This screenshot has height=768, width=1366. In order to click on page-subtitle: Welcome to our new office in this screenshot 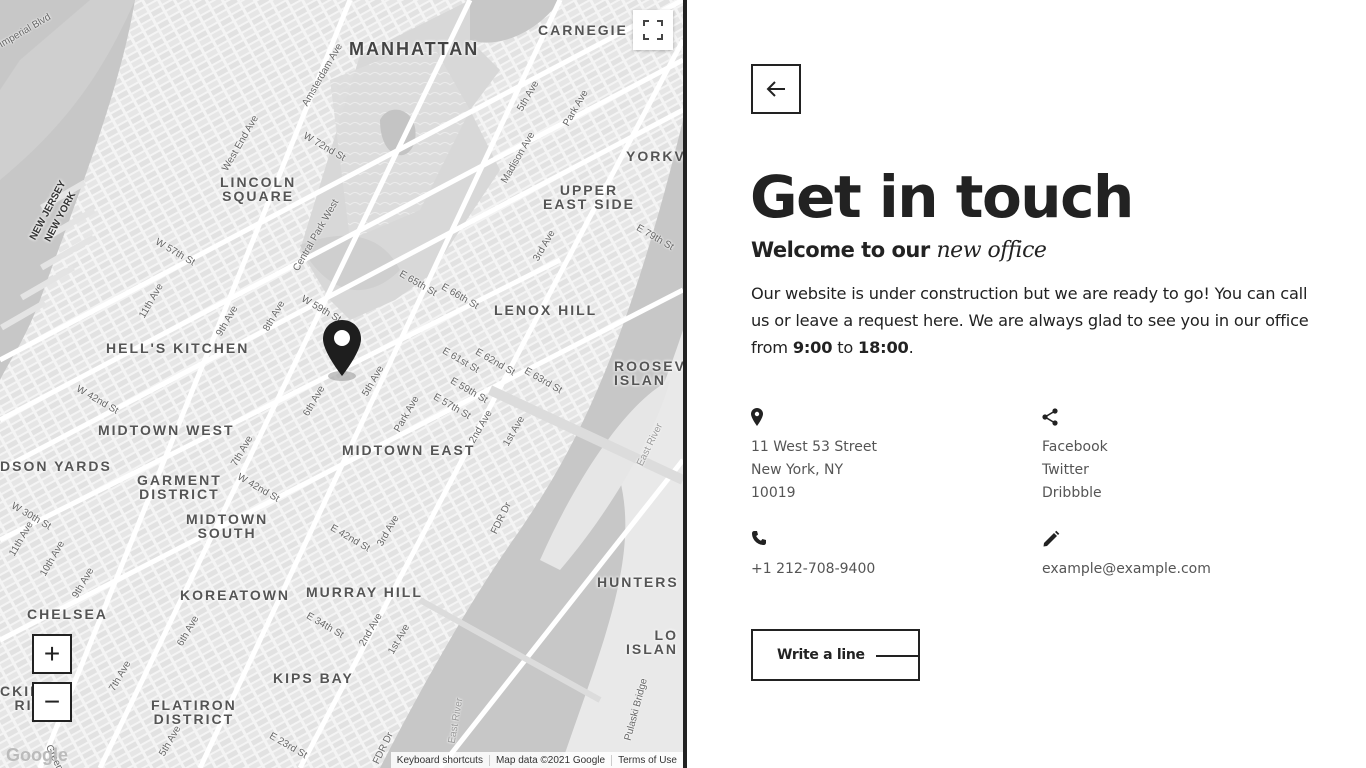, I will do `click(899, 250)`.